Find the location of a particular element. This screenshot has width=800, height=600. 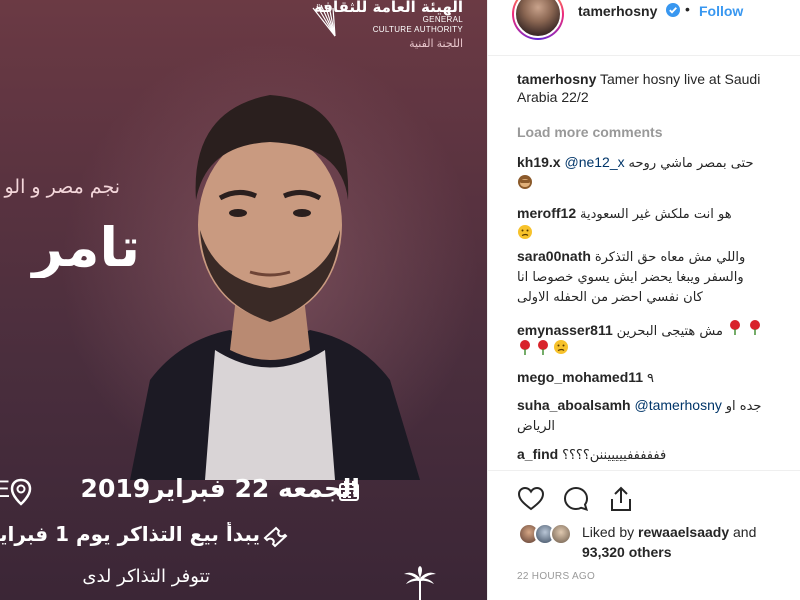

ticket-icon is located at coordinates (275, 537).